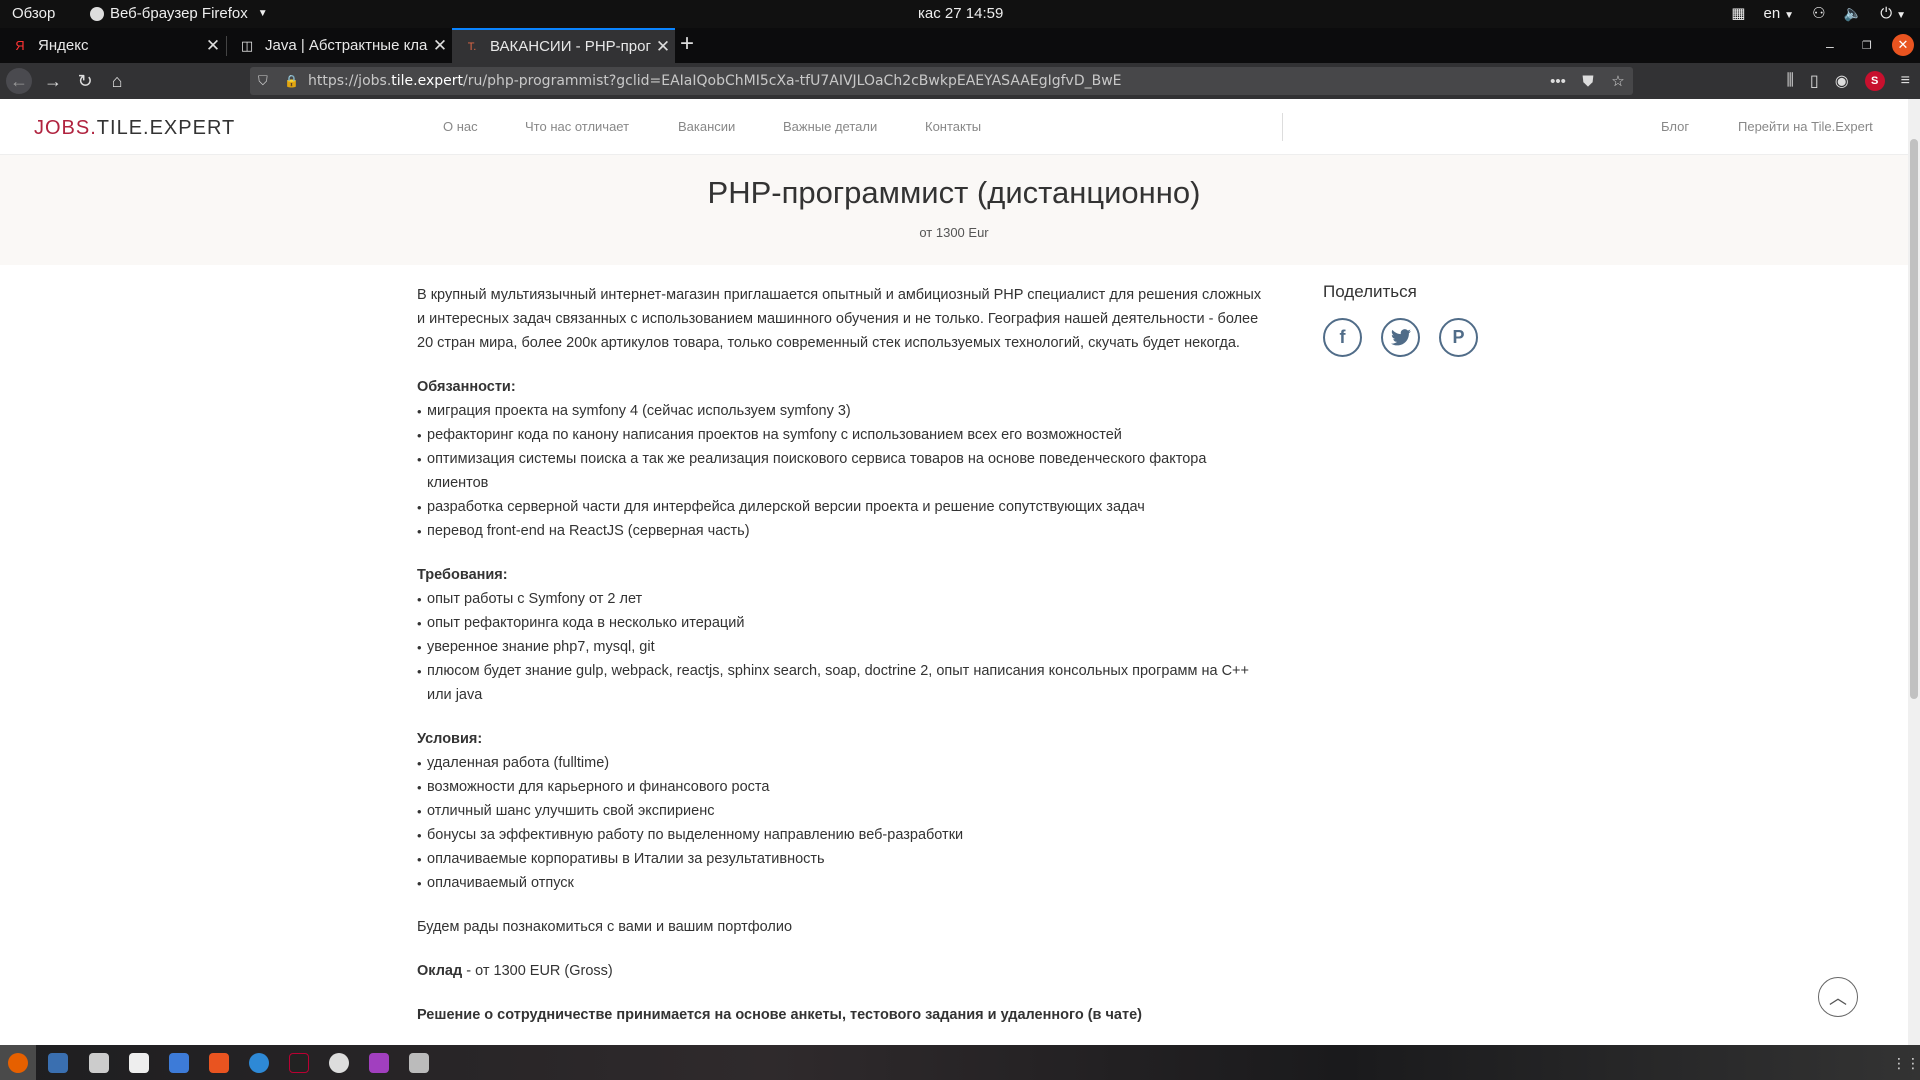 Image resolution: width=1920 pixels, height=1080 pixels. What do you see at coordinates (58, 1063) in the screenshot?
I see `thunderbird-icon` at bounding box center [58, 1063].